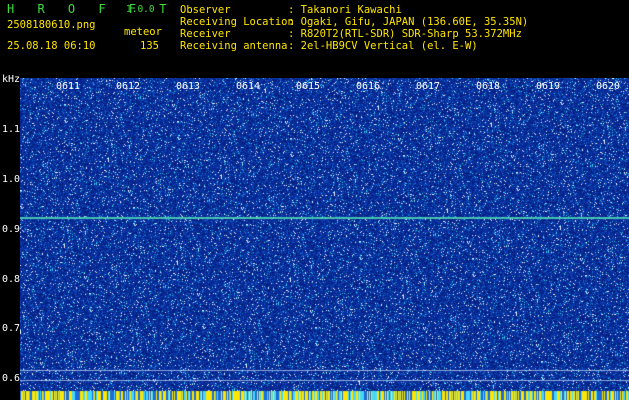 This screenshot has width=629, height=400. I want to click on filename-label: 2508180610.png, so click(51, 25).